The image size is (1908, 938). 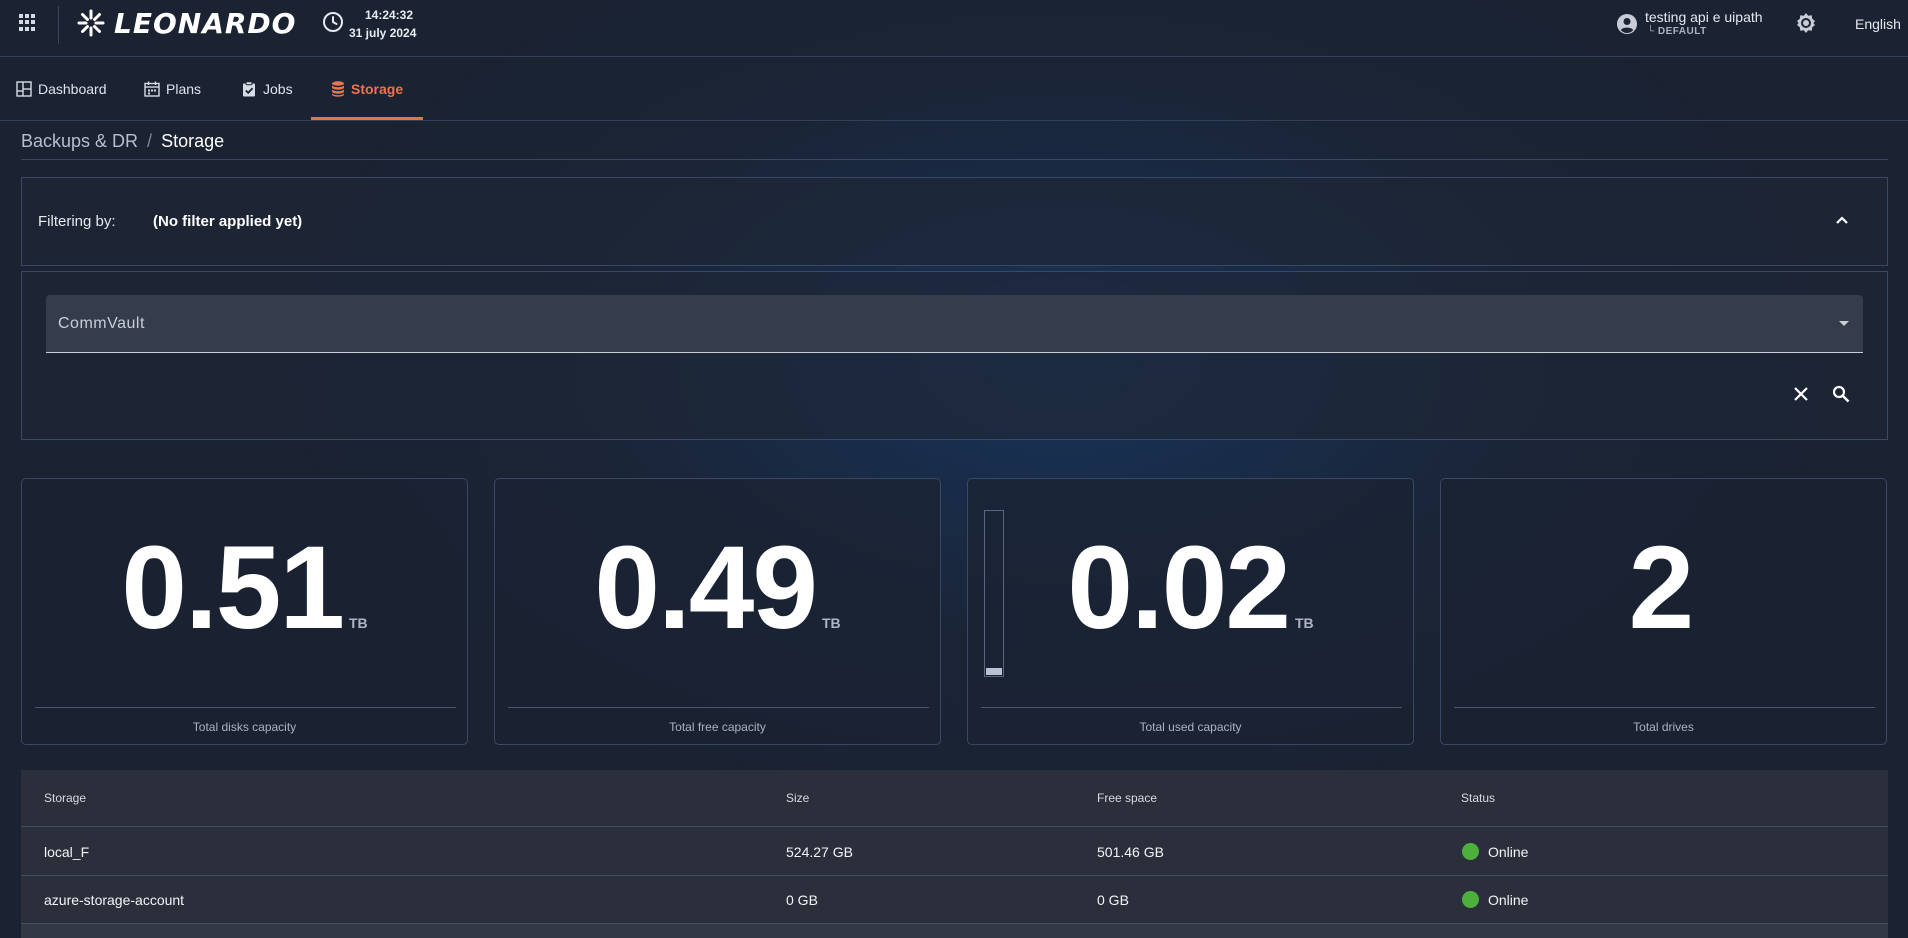 I want to click on stat-card-used-capacity: 0.02 TB Total used capacity, so click(x=1190, y=611).